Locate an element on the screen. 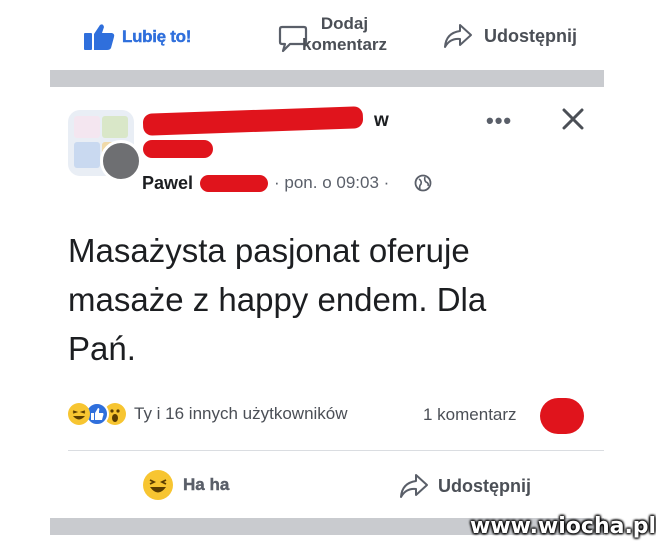  share-label-bottom: Udostępnij is located at coordinates (484, 485).